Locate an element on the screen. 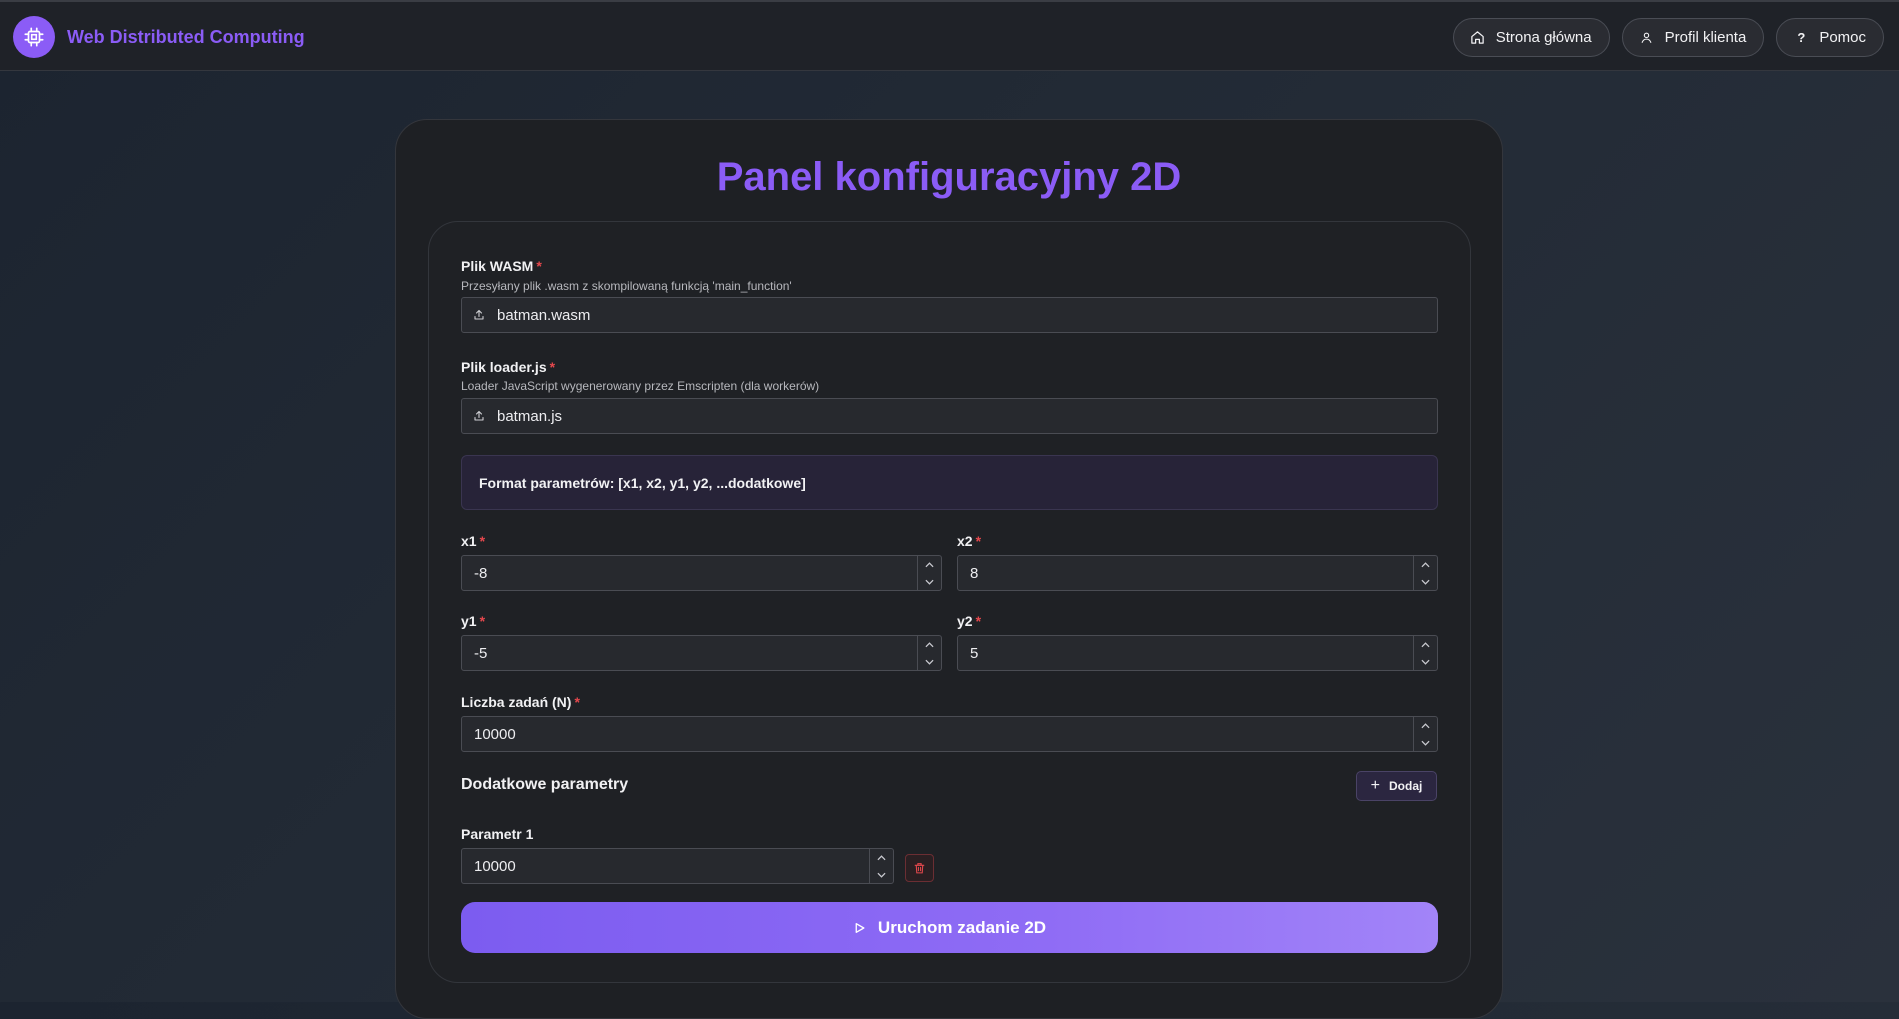  x1-stepper is located at coordinates (929, 573).